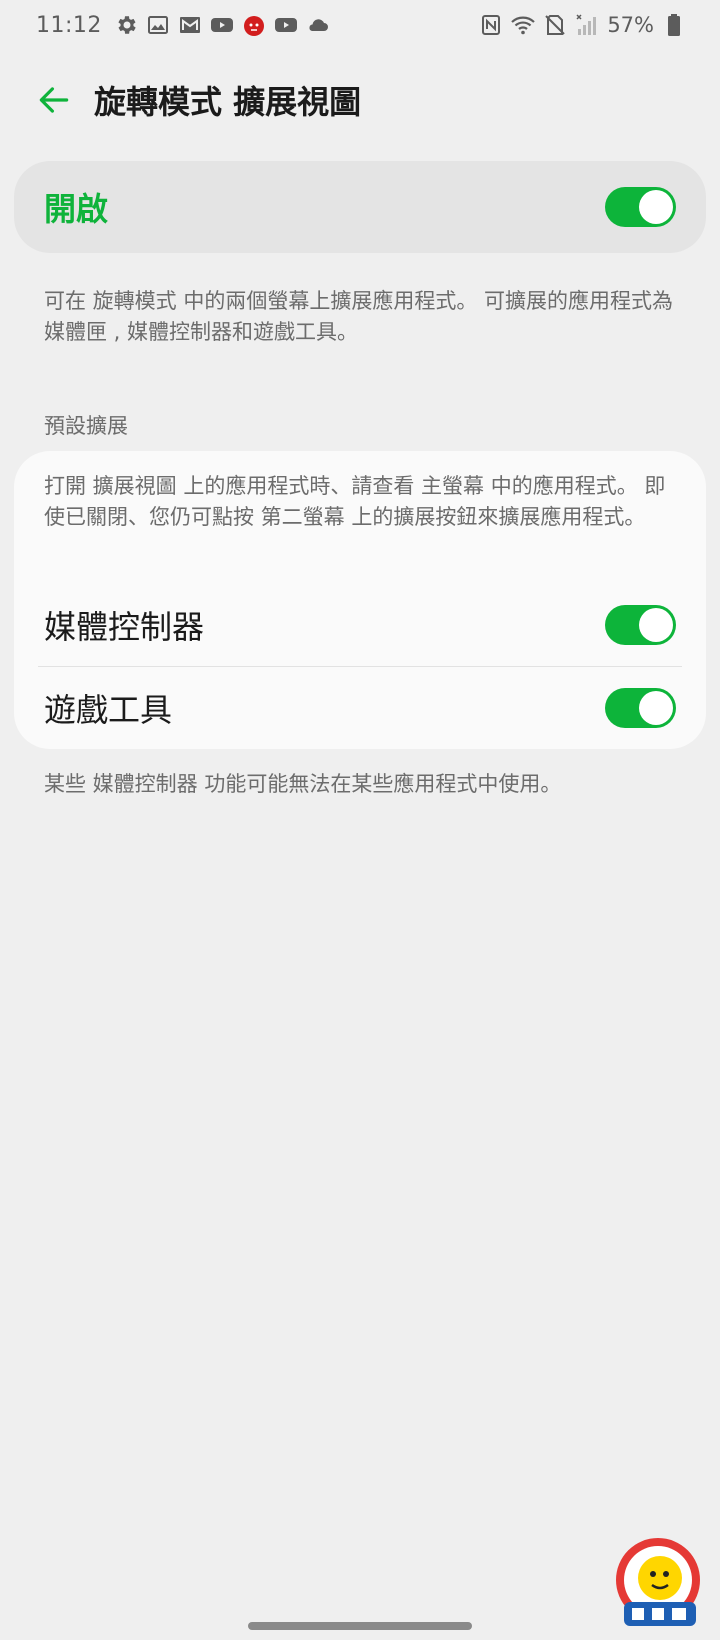 Image resolution: width=720 pixels, height=1640 pixels. I want to click on back-arrow-icon, so click(54, 100).